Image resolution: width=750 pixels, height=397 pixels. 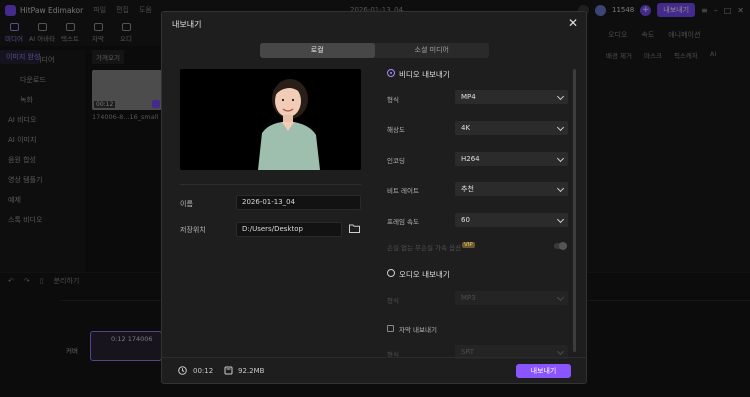 What do you see at coordinates (374, 370) in the screenshot?
I see `dialog-footer: 00:12 92.2MB 내보내기` at bounding box center [374, 370].